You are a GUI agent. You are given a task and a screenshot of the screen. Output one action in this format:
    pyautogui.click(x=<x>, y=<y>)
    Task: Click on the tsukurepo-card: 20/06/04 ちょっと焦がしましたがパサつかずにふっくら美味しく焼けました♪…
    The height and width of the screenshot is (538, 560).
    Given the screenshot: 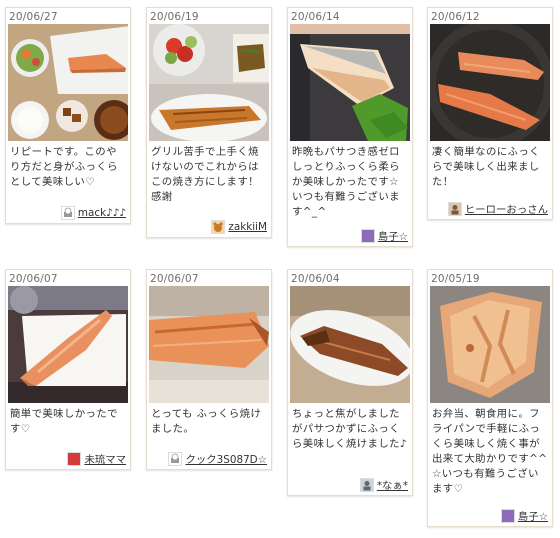 What is the action you would take?
    pyautogui.click(x=350, y=382)
    